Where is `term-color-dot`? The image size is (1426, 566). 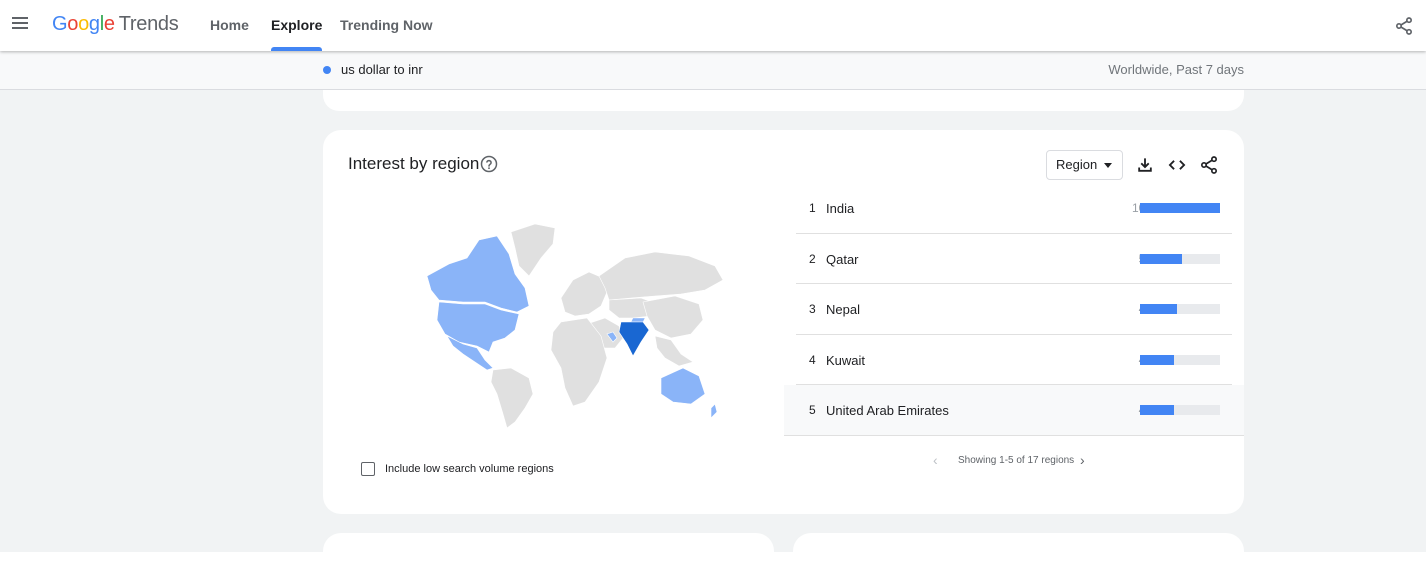 term-color-dot is located at coordinates (327, 70).